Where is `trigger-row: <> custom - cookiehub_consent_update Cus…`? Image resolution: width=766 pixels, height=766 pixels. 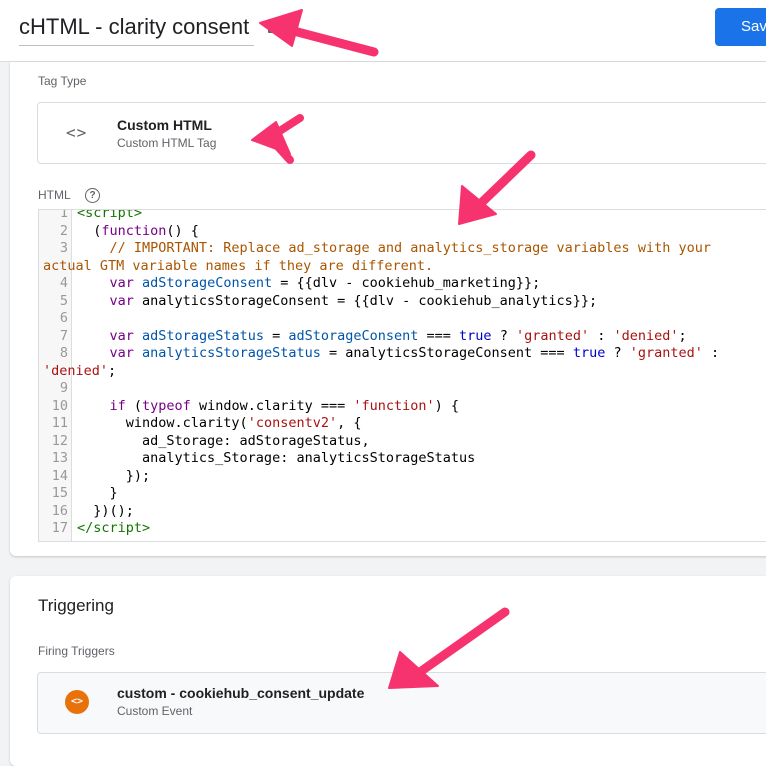
trigger-row: <> custom - cookiehub_consent_update Cus… is located at coordinates (401, 703).